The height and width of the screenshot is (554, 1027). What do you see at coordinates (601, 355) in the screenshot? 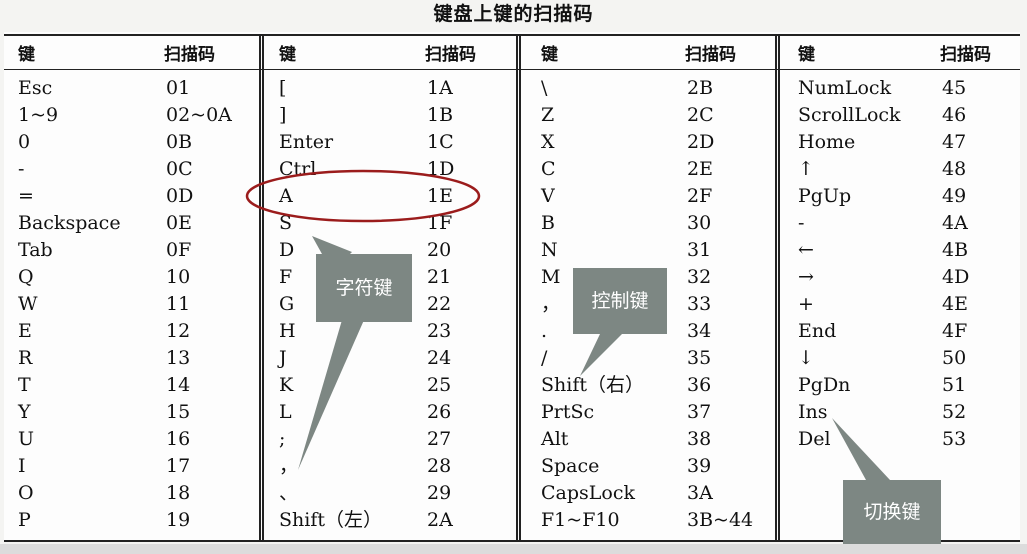
I see `control-keys-pointer` at bounding box center [601, 355].